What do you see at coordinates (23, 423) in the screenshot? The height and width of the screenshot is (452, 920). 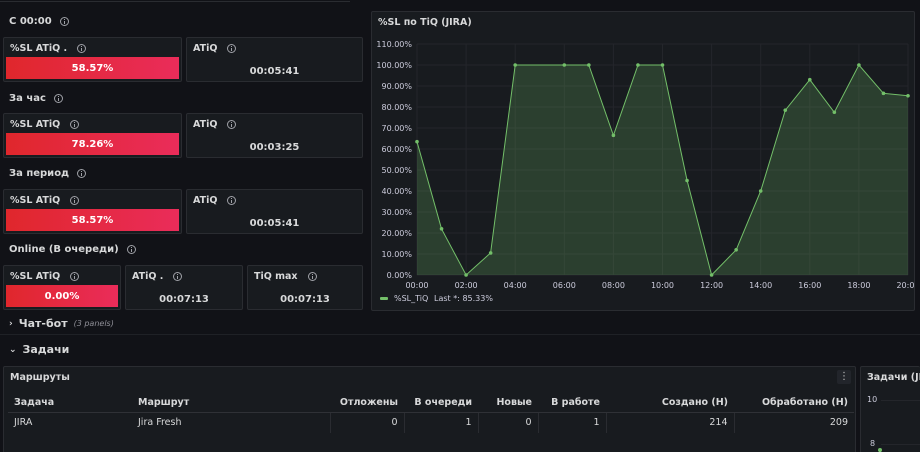 I see `cell-task: JIRA` at bounding box center [23, 423].